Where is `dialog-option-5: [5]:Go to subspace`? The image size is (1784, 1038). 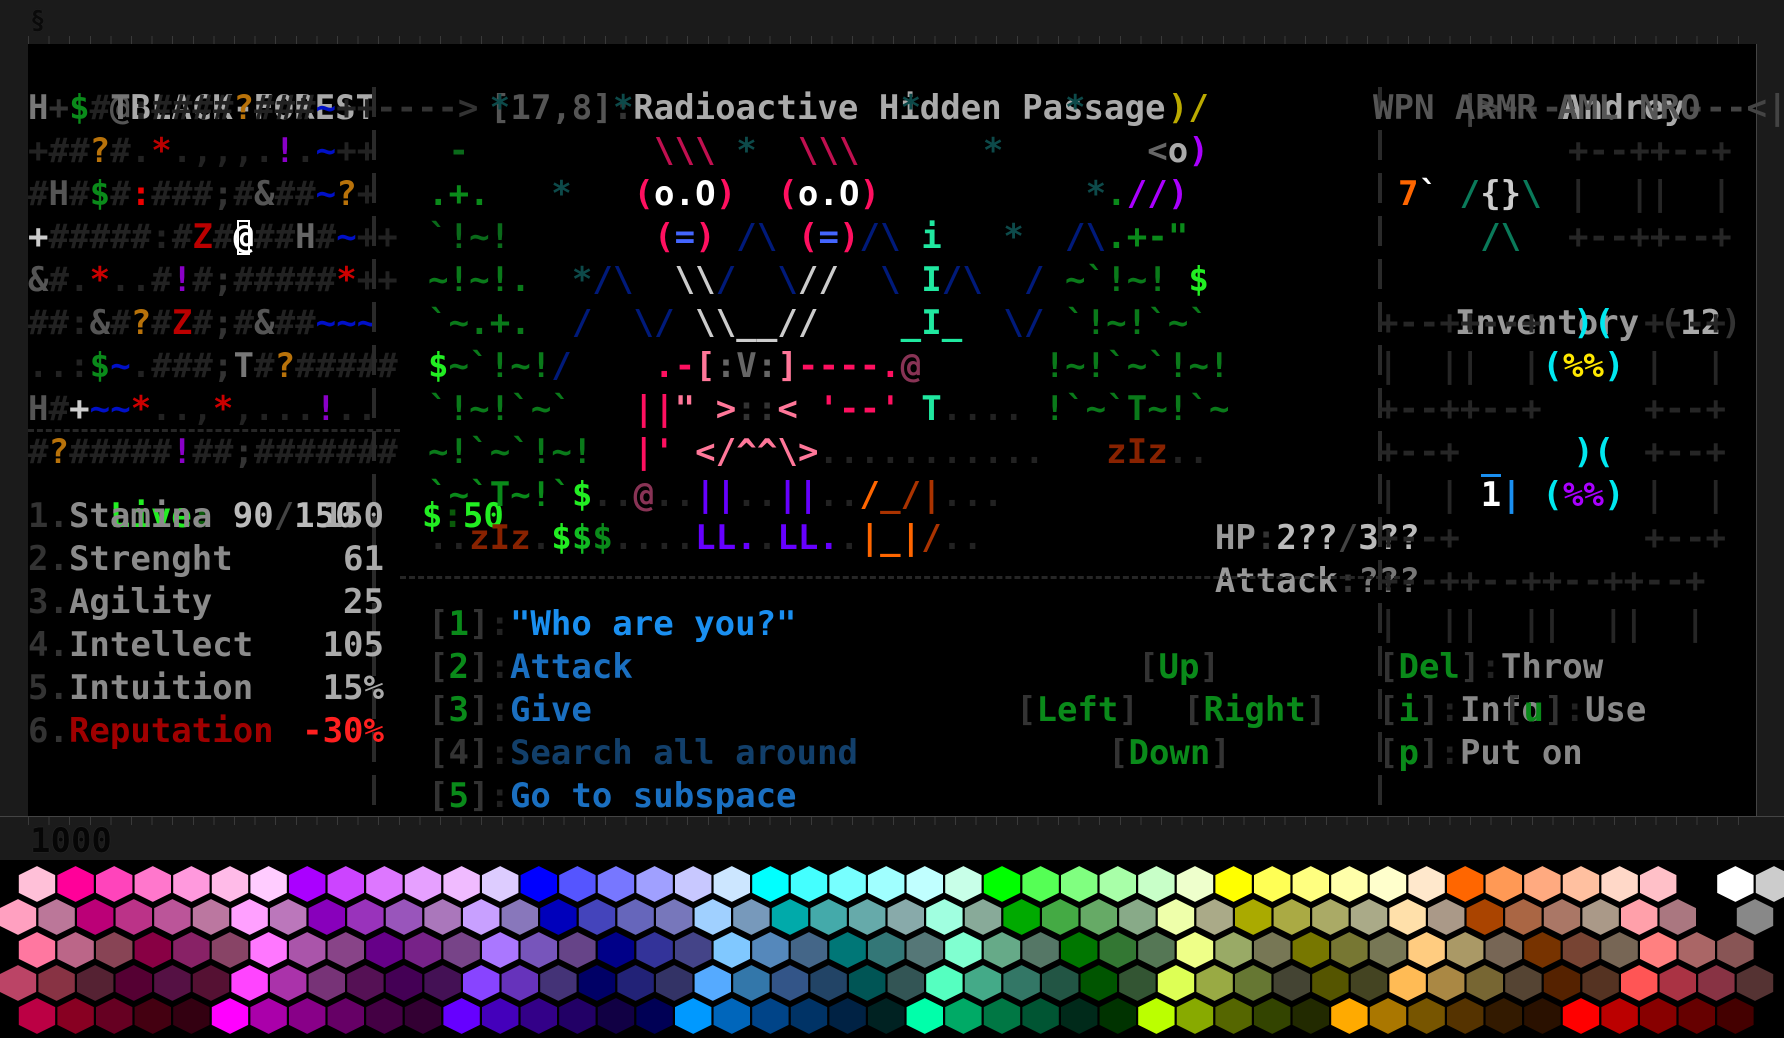 dialog-option-5: [5]:Go to subspace is located at coordinates (612, 796).